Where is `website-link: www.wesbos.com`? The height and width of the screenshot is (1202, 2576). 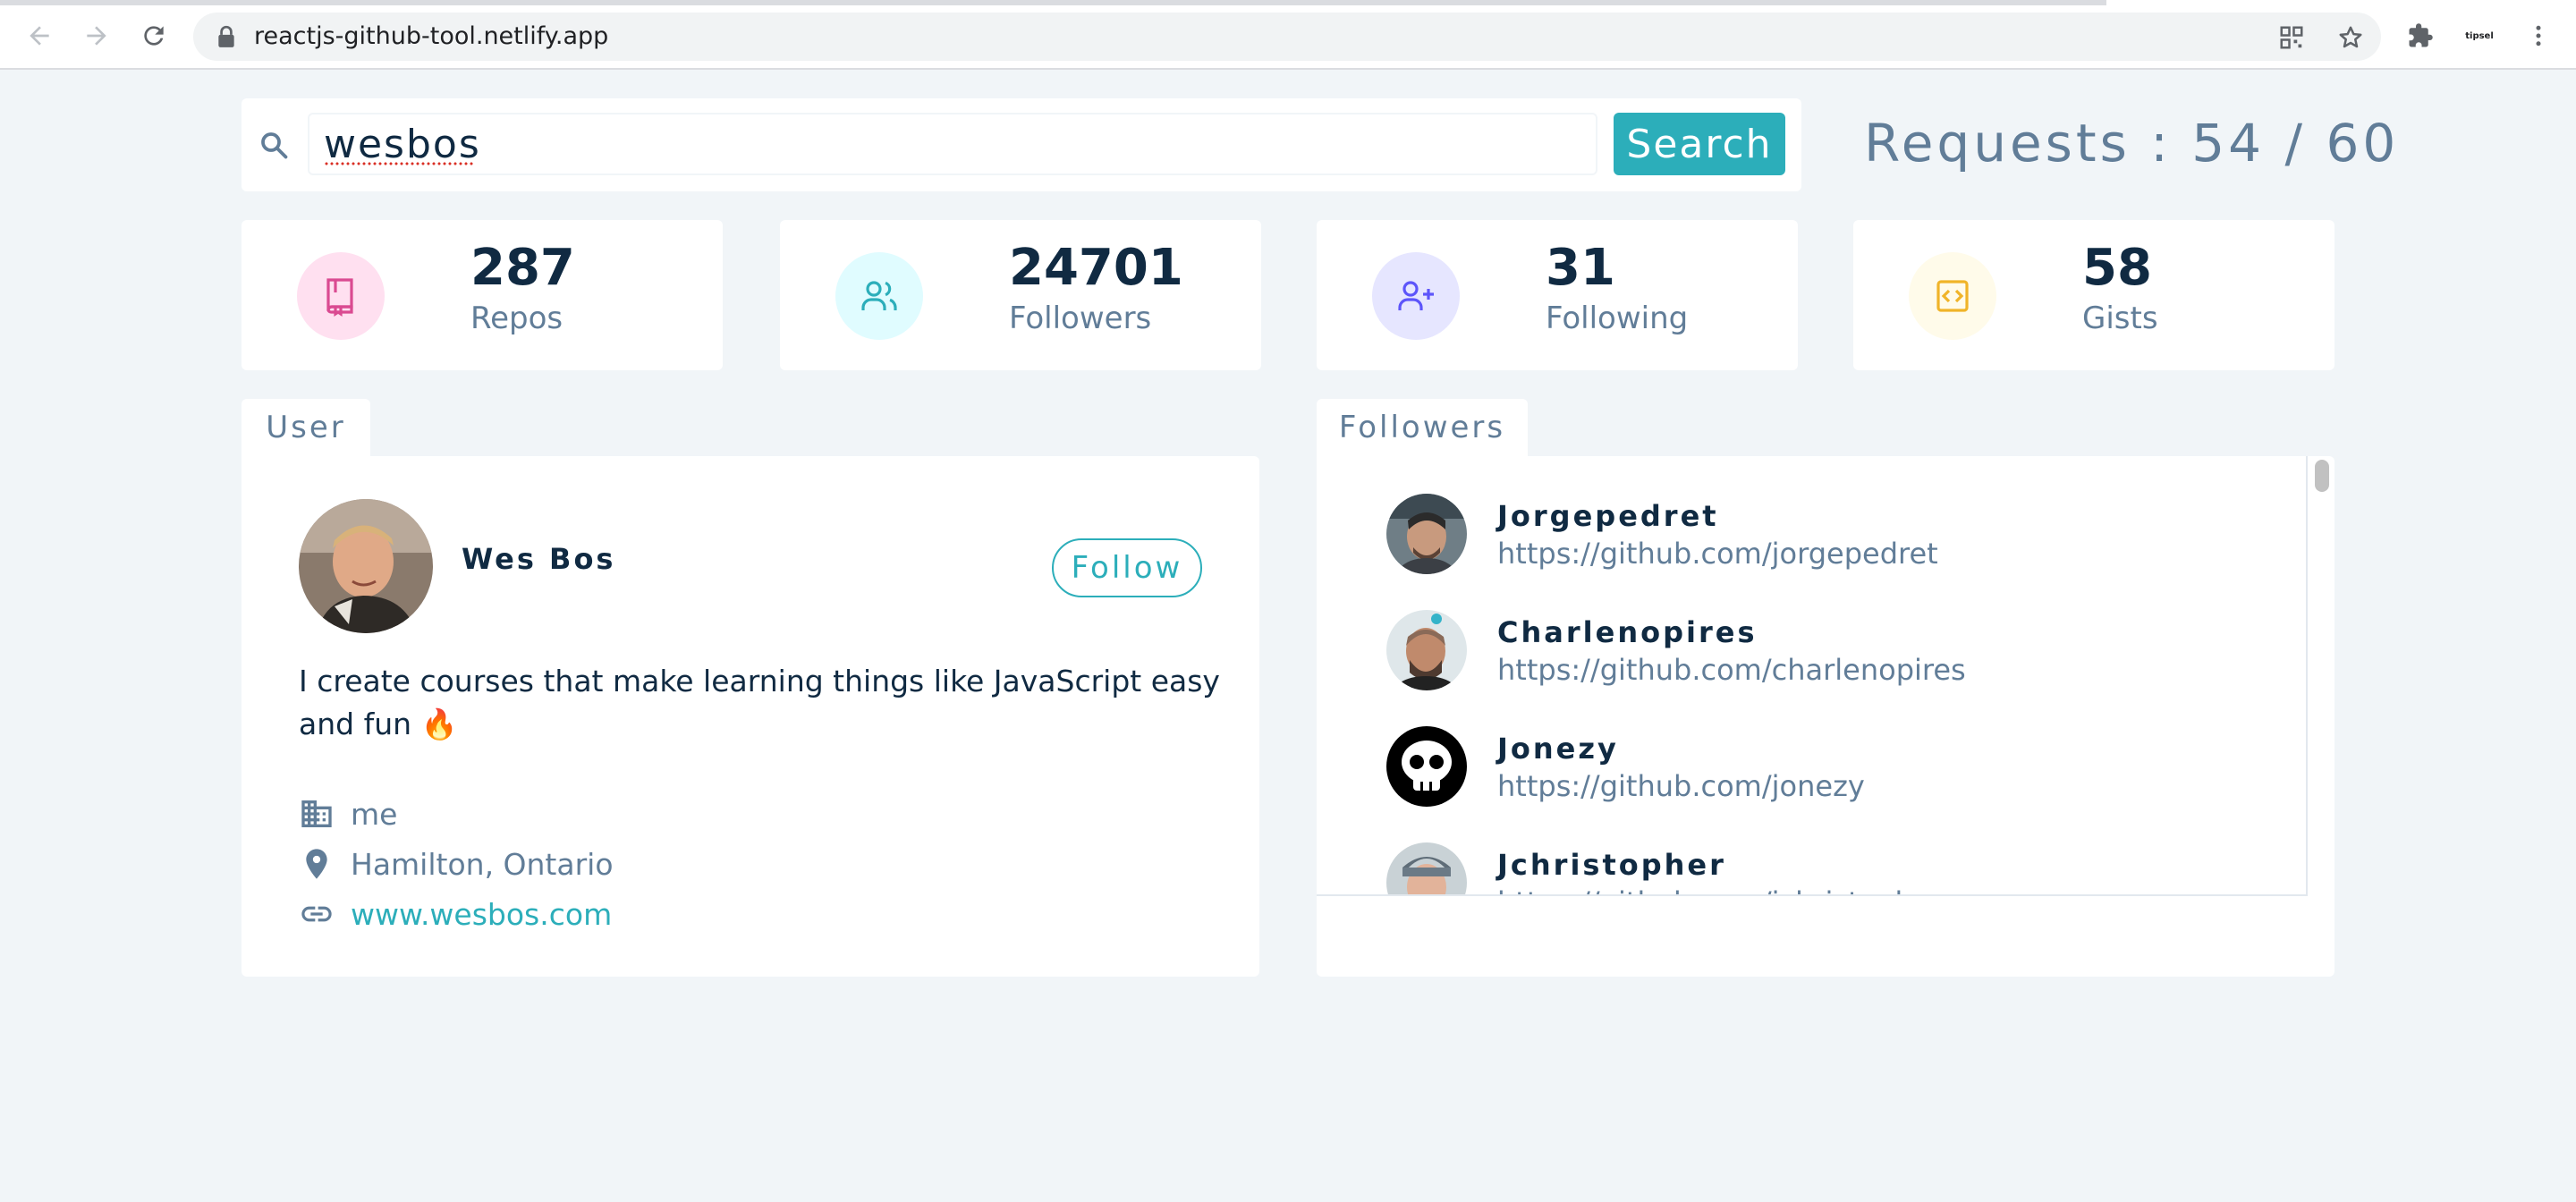 website-link: www.wesbos.com is located at coordinates (481, 914).